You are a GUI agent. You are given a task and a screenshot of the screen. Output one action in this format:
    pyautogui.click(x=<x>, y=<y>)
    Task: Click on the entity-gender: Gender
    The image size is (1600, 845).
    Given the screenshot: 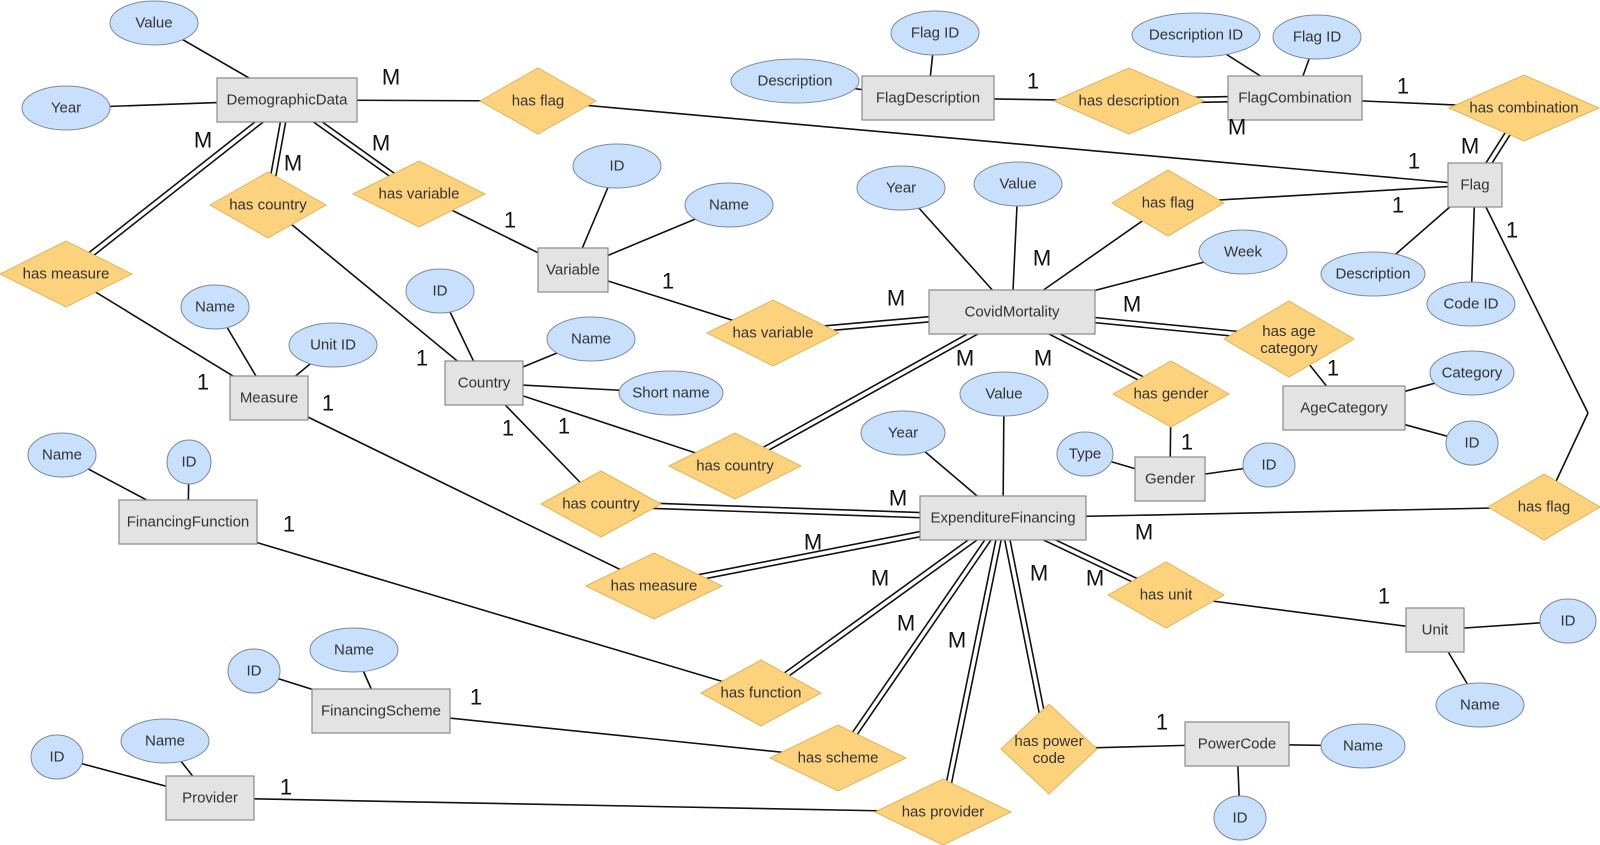 What is the action you would take?
    pyautogui.click(x=1170, y=479)
    